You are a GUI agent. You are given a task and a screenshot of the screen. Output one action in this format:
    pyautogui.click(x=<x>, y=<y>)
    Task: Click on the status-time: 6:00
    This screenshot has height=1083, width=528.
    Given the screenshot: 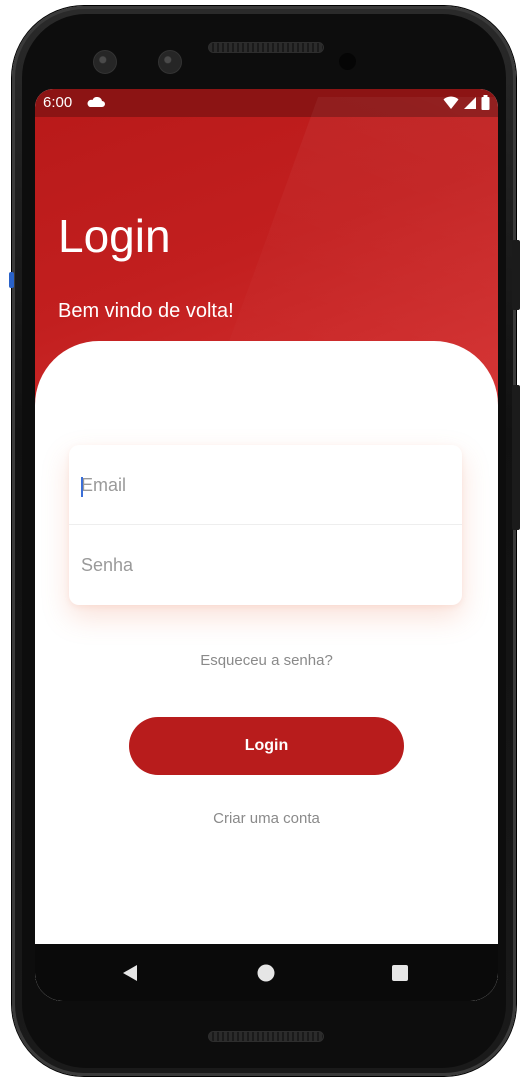 What is the action you would take?
    pyautogui.click(x=58, y=102)
    